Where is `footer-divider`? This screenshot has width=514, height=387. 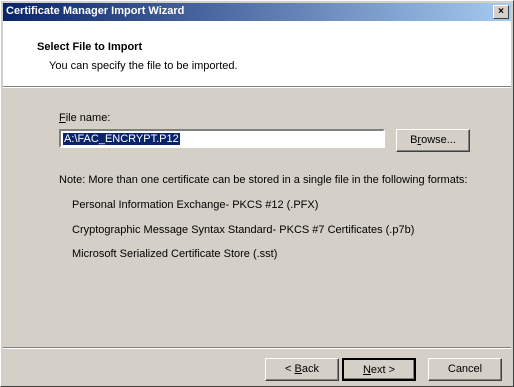 footer-divider is located at coordinates (257, 348).